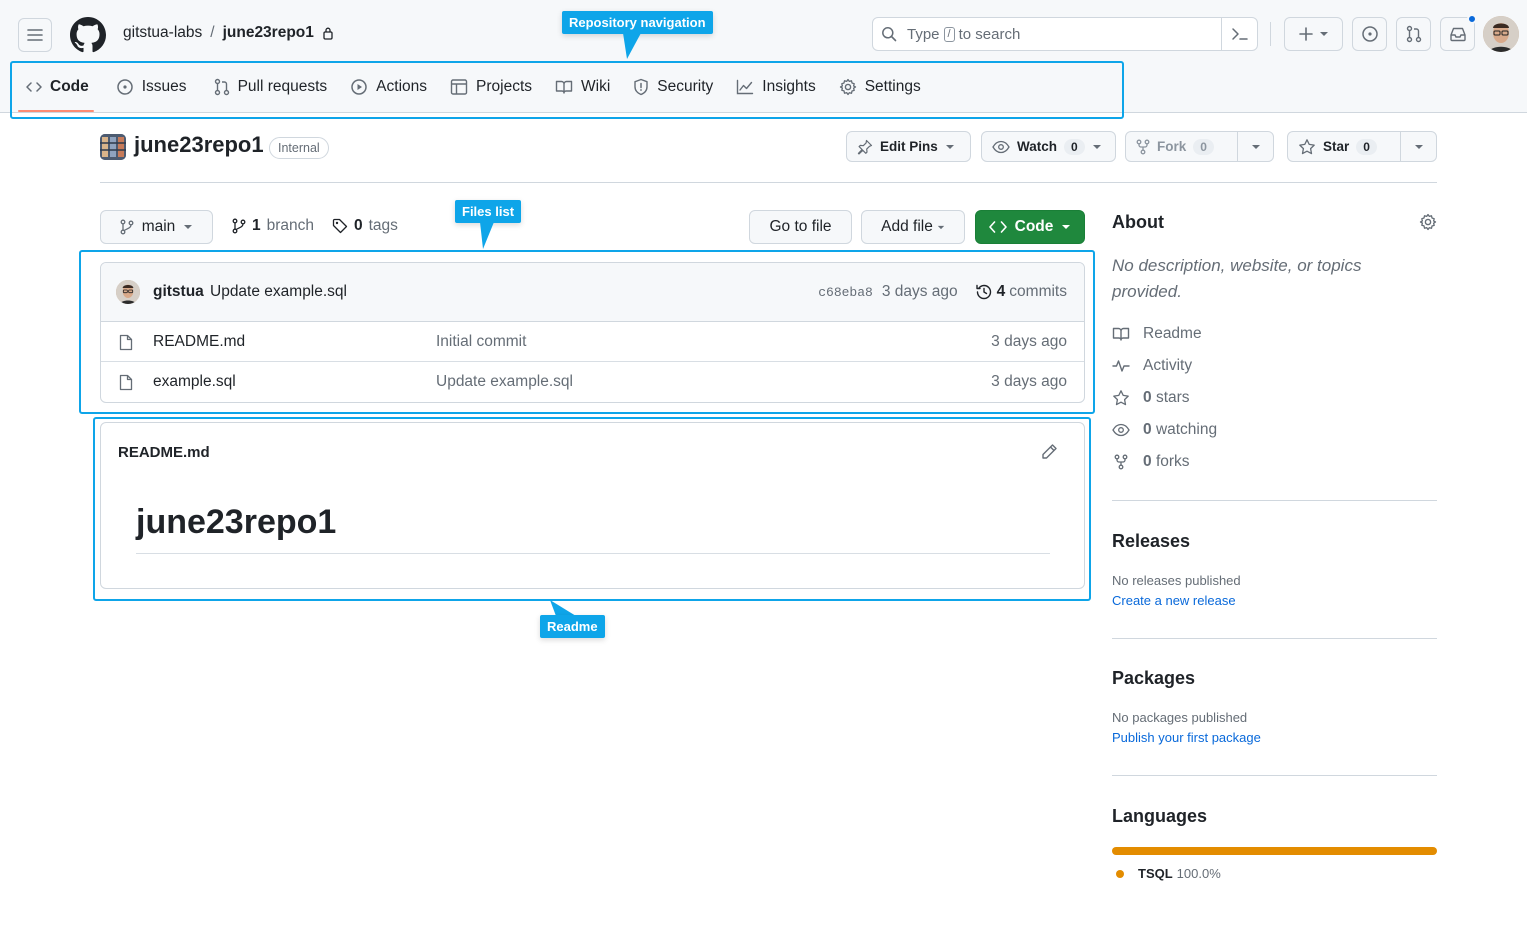  I want to click on fork-dropdown-button, so click(1255, 146).